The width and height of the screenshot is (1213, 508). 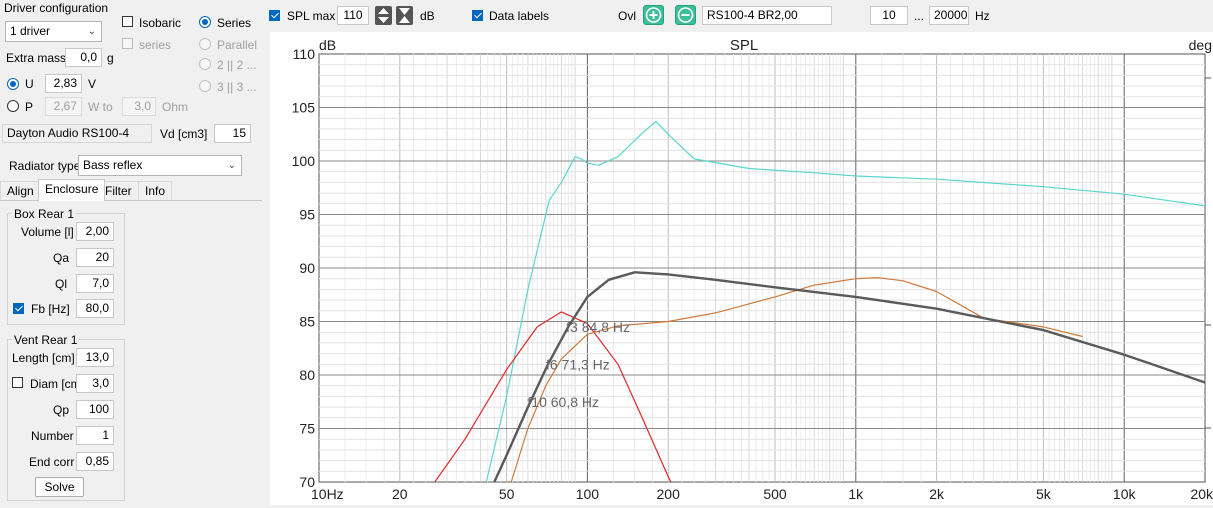 I want to click on chart-title: SPL, so click(x=744, y=45).